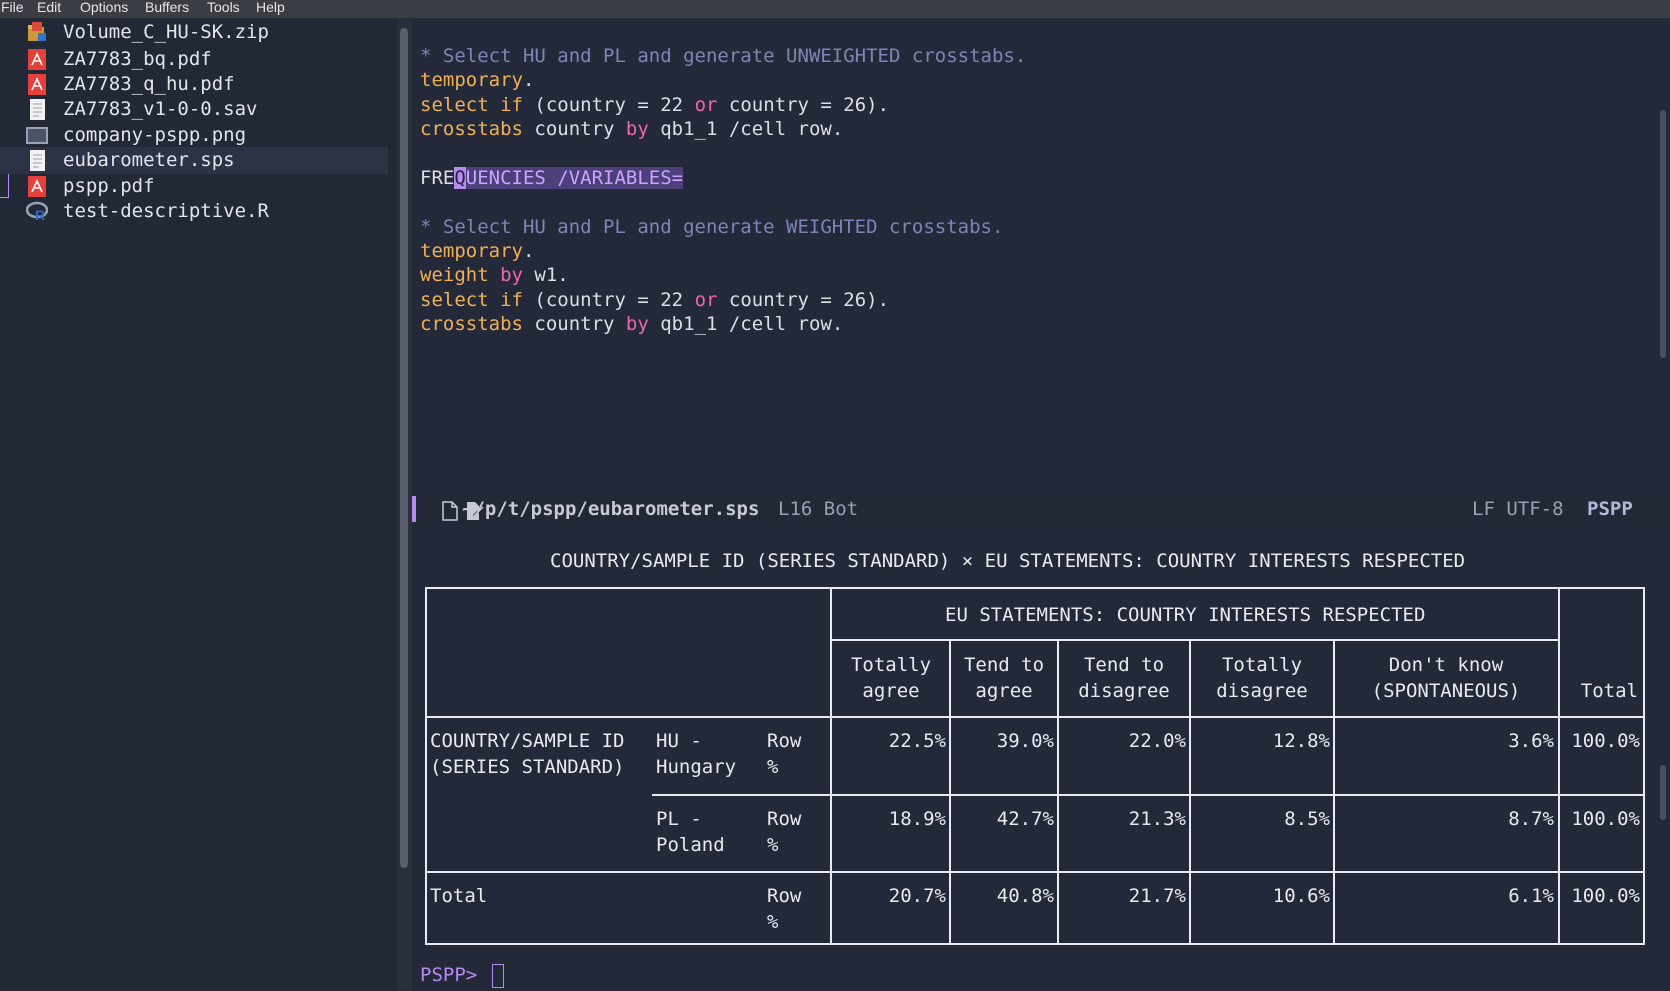 Image resolution: width=1670 pixels, height=991 pixels. I want to click on sidebar-scrollbar, so click(404, 448).